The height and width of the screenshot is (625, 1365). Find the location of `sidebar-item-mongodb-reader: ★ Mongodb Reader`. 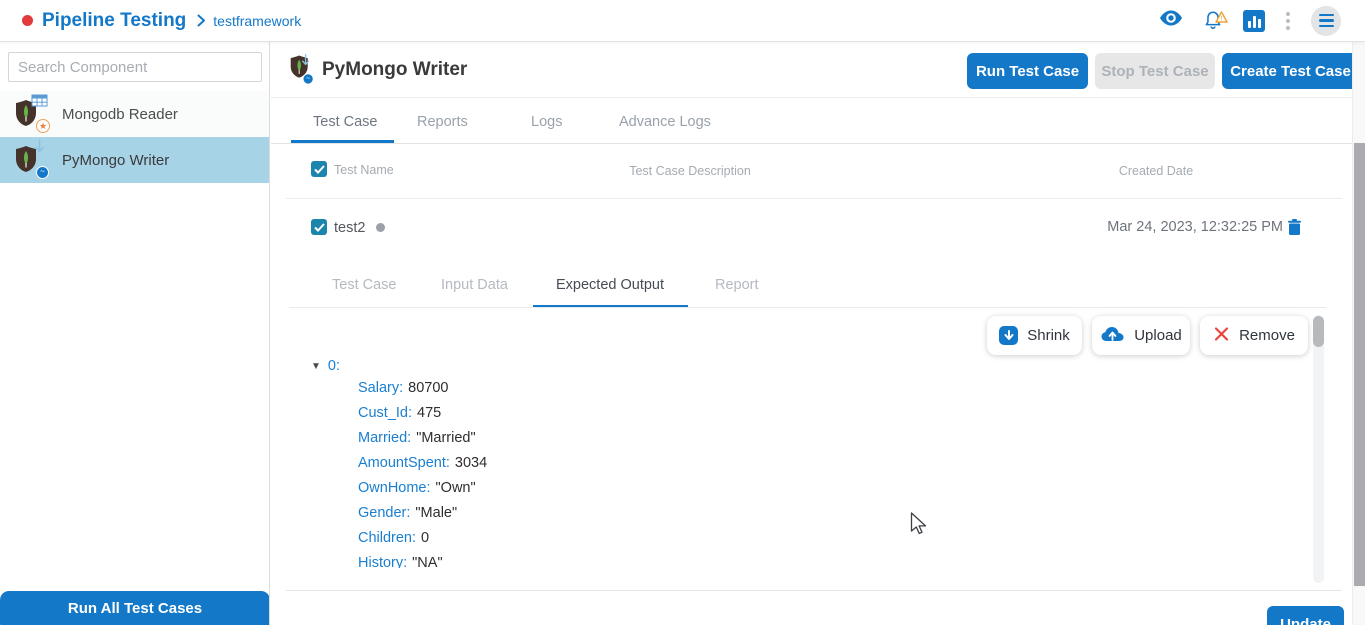

sidebar-item-mongodb-reader: ★ Mongodb Reader is located at coordinates (134, 114).